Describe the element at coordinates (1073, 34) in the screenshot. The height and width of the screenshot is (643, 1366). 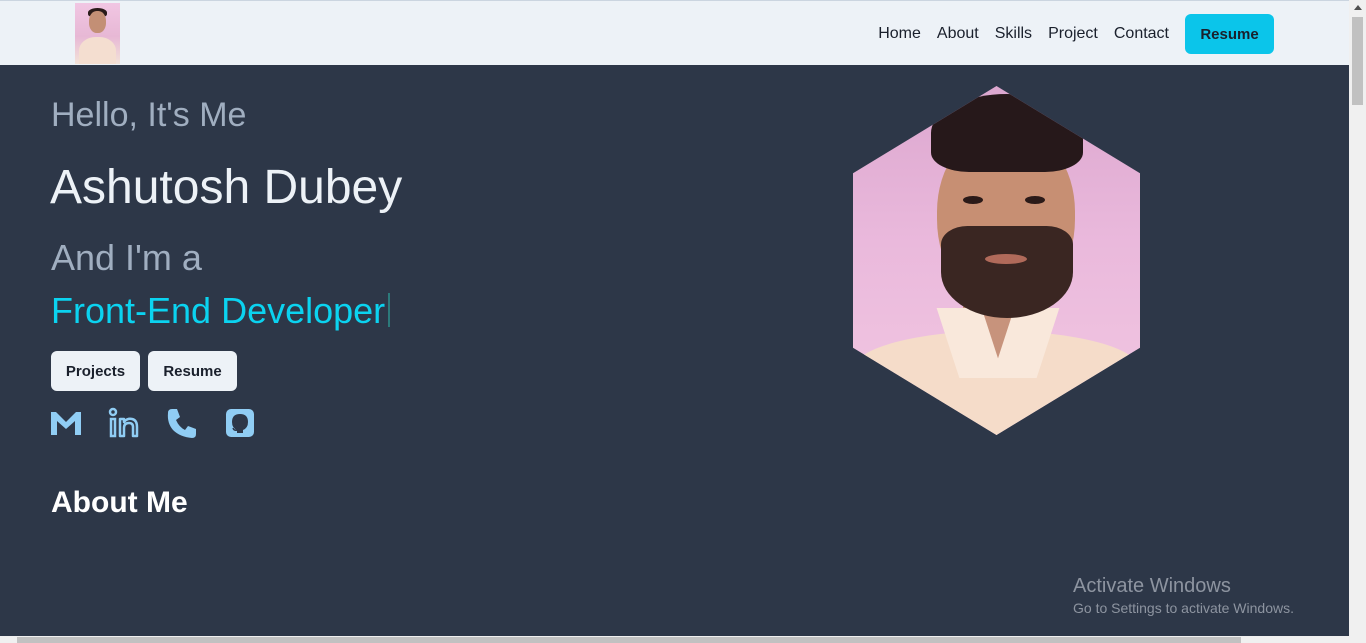
I see `nav-link-project: Project` at that location.